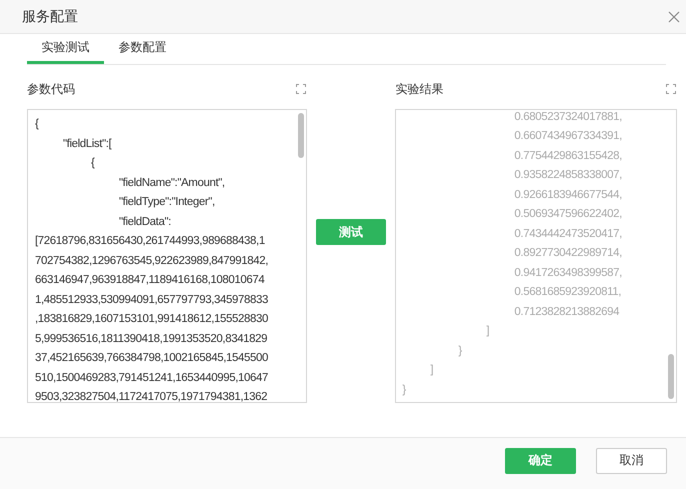 The height and width of the screenshot is (489, 686). What do you see at coordinates (568, 234) in the screenshot?
I see `code-line: 0.7434442473520417,` at bounding box center [568, 234].